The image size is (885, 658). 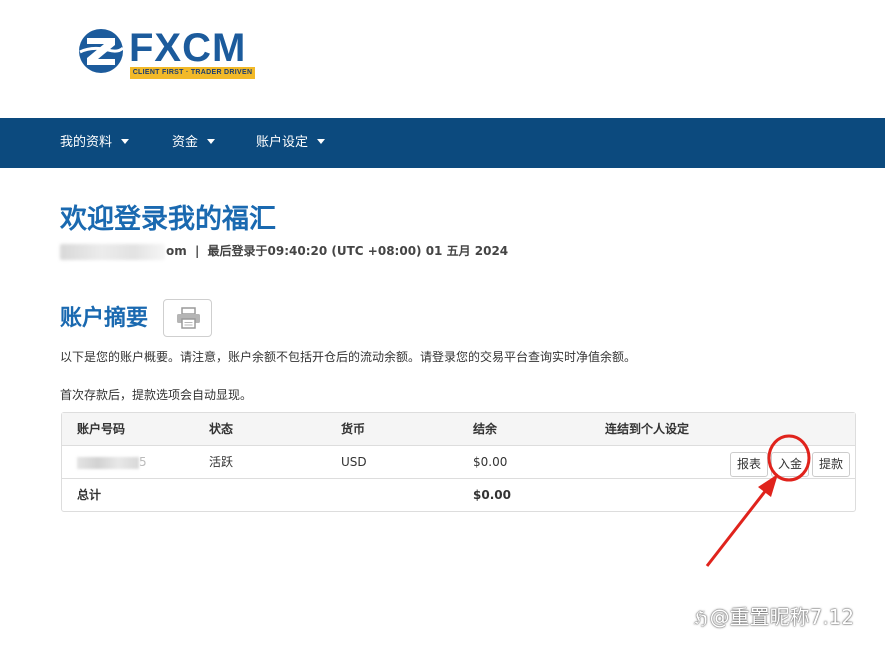 What do you see at coordinates (647, 429) in the screenshot?
I see `col-link-profile: 连结到个人设定` at bounding box center [647, 429].